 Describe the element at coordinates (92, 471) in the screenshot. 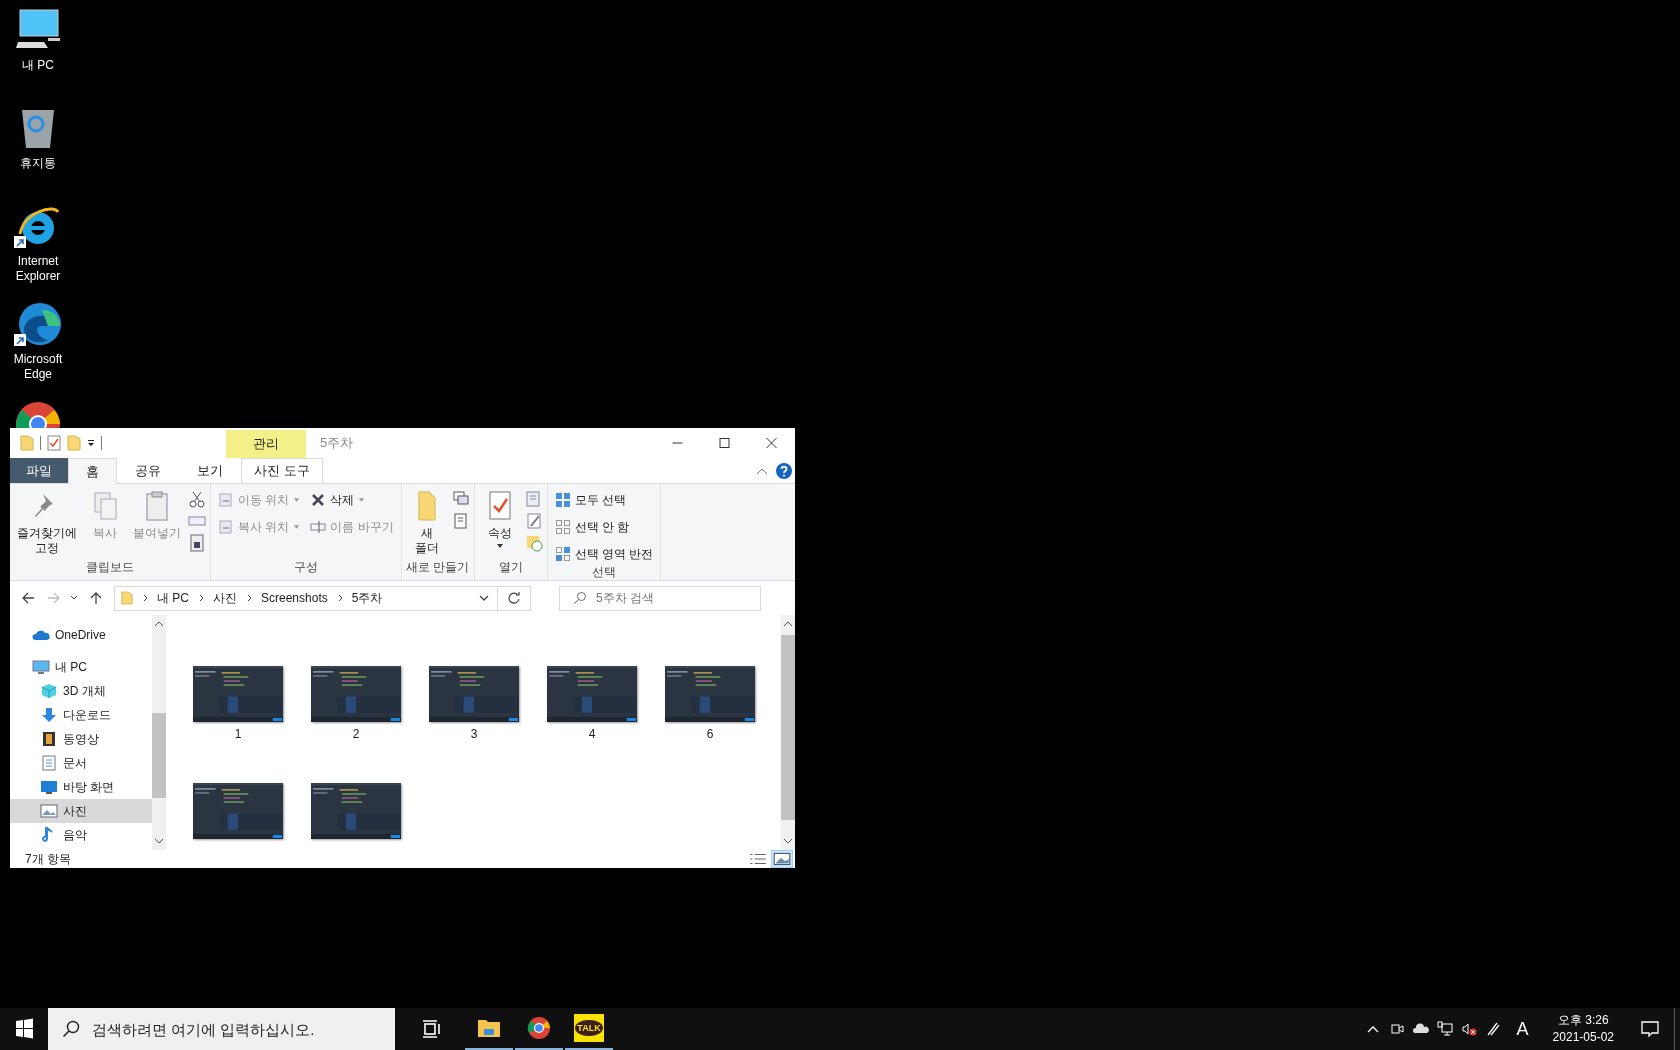

I see `ribbon-tab: 홈` at that location.